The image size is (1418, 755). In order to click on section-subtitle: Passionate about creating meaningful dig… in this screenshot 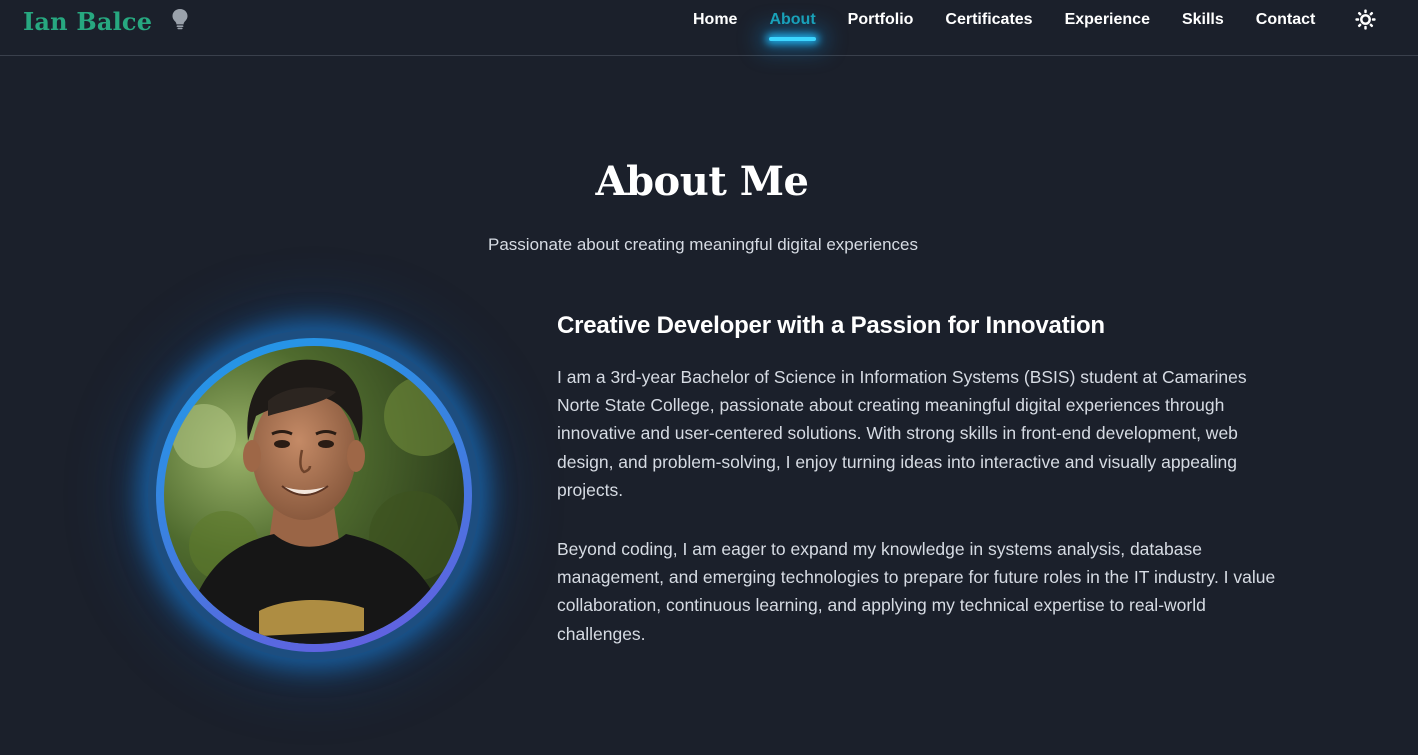, I will do `click(703, 244)`.